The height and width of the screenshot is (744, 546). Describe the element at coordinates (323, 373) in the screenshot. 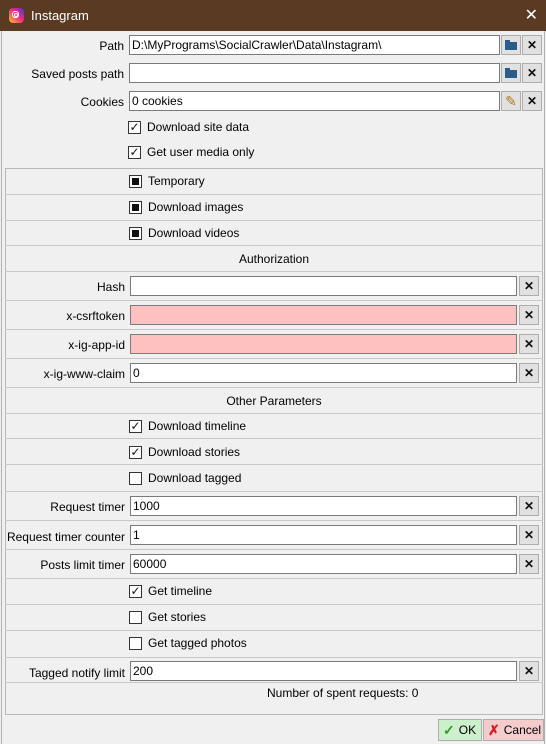

I see `www-claim-input: 0` at that location.